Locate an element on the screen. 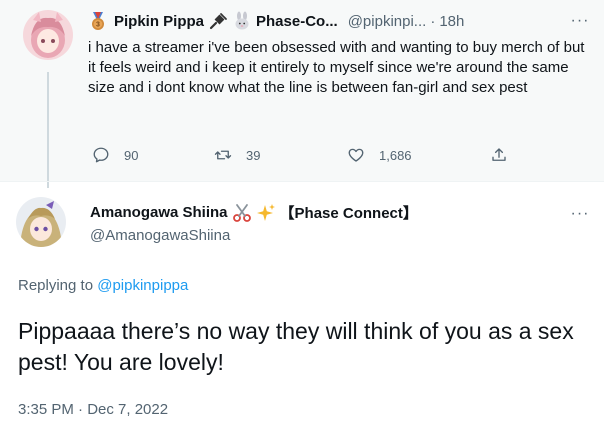 Image resolution: width=604 pixels, height=430 pixels. reply-display-name: Amanogawa Shiina is located at coordinates (159, 212).